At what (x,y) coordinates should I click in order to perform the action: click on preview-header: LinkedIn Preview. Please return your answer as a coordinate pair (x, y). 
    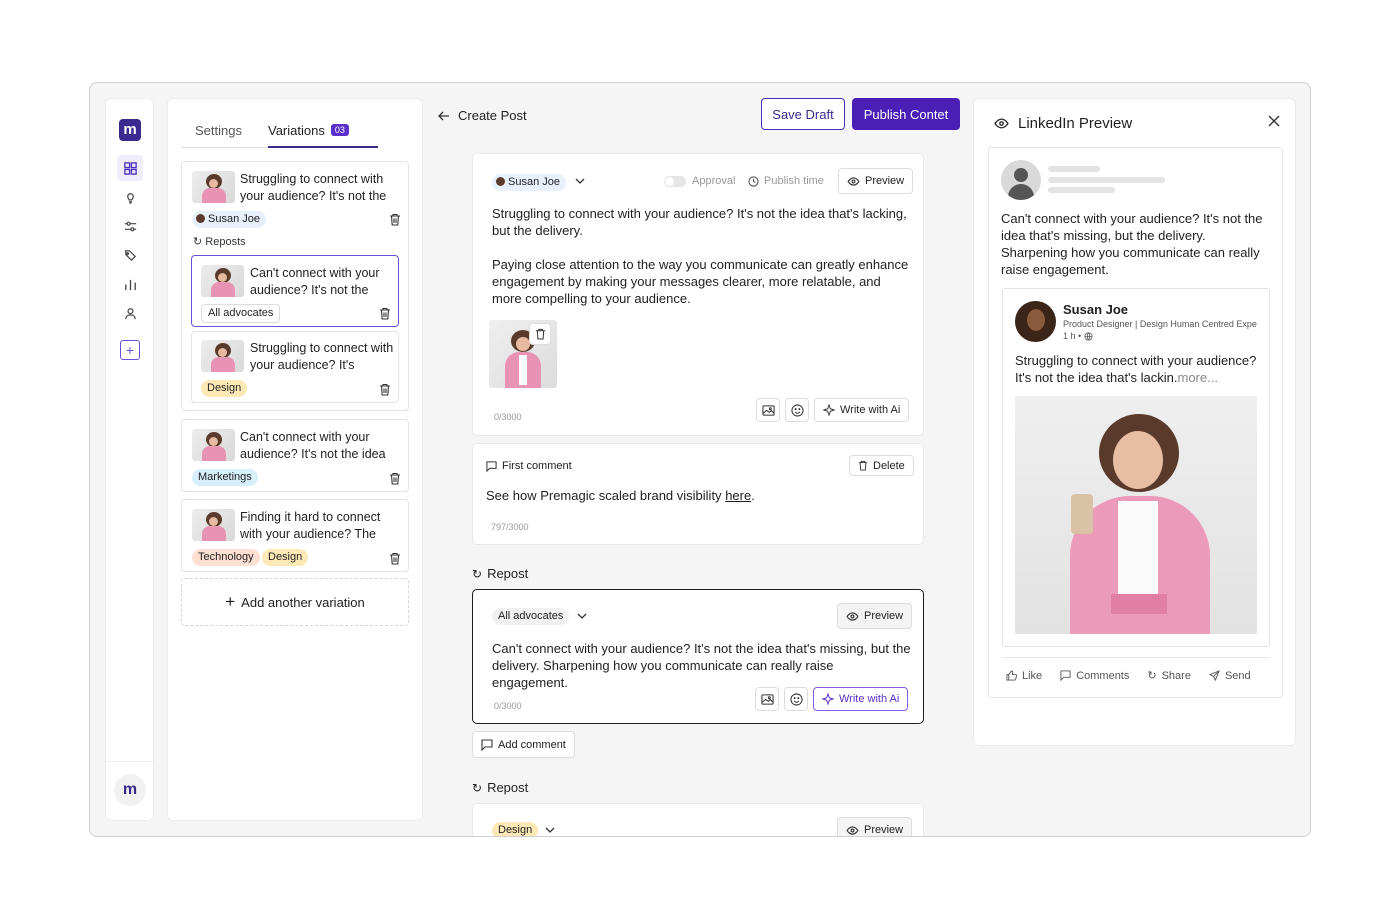
    Looking at the image, I should click on (1063, 123).